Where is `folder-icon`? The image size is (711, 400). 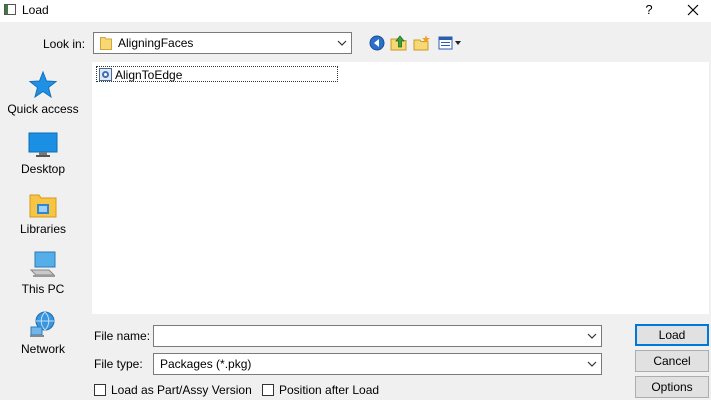
folder-icon is located at coordinates (106, 43).